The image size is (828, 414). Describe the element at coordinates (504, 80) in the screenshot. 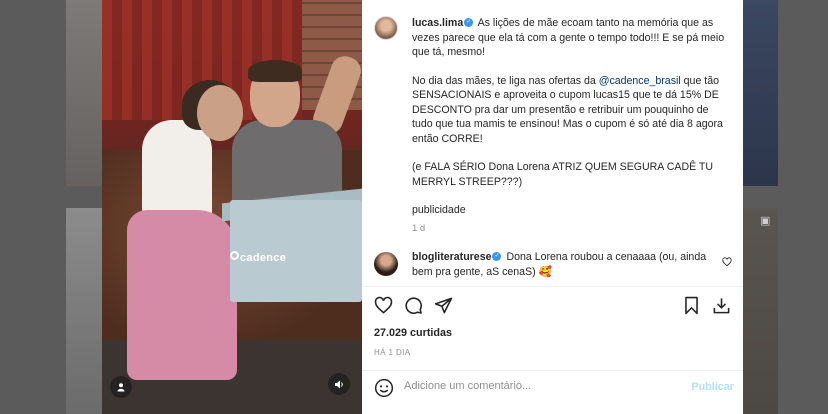

I see `caption-text: No dia das mães, te liga nas ofertas da` at that location.